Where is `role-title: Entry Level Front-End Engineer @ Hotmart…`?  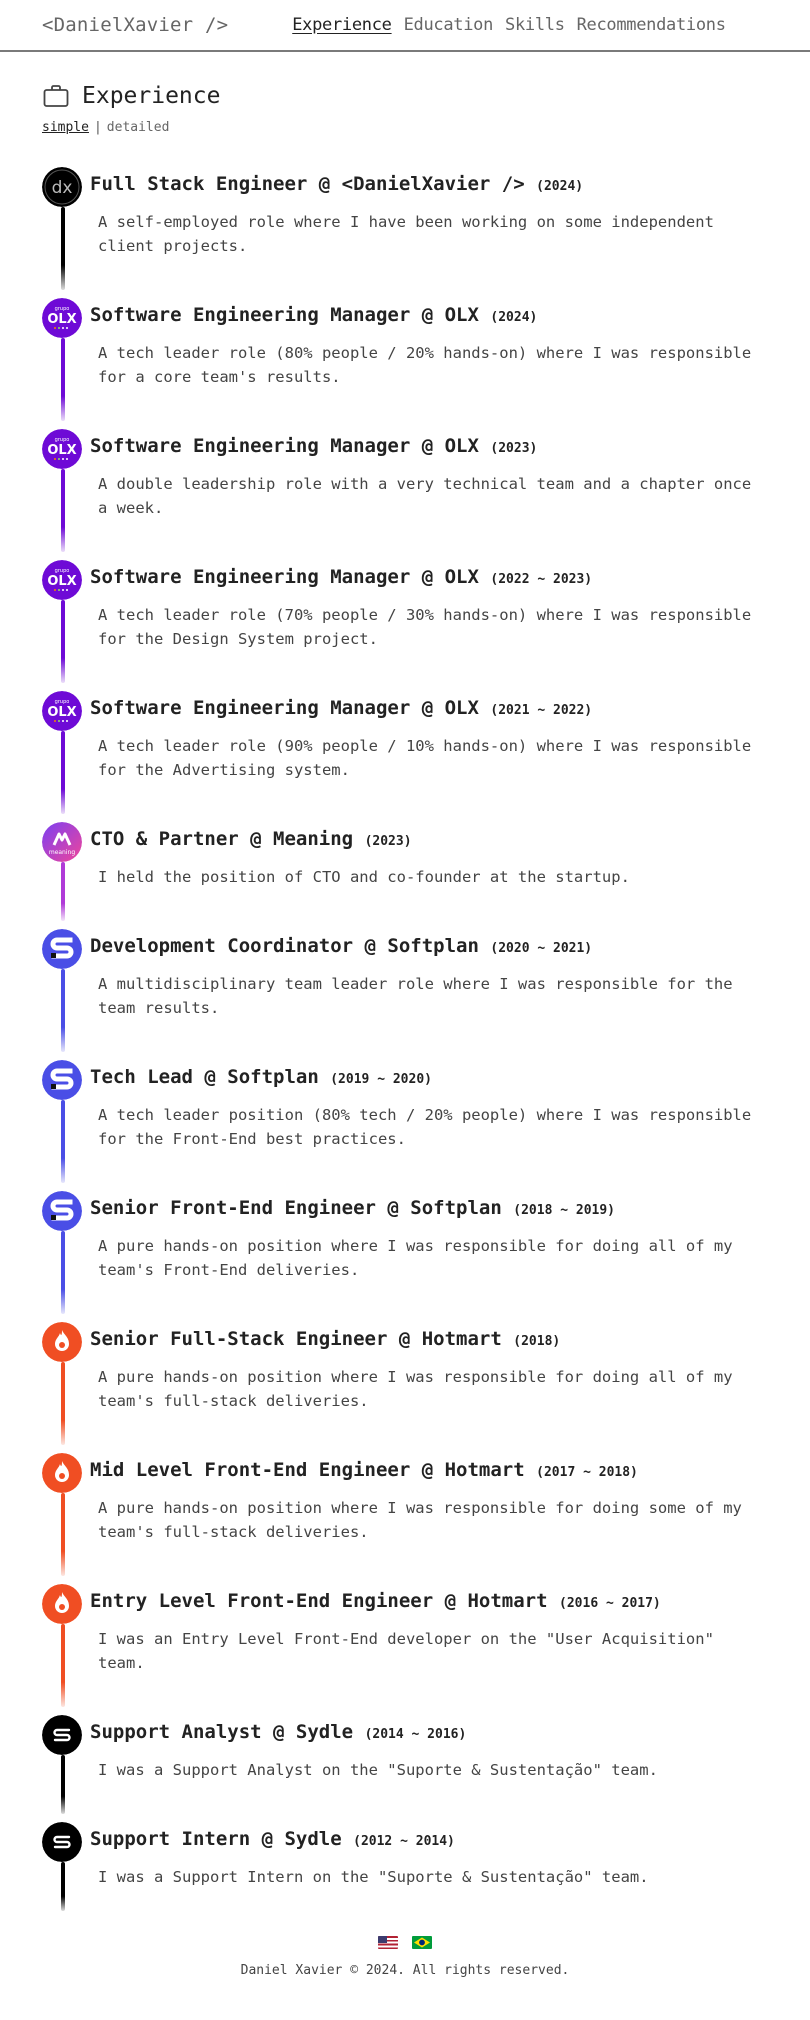 role-title: Entry Level Front-End Engineer @ Hotmart… is located at coordinates (429, 1600).